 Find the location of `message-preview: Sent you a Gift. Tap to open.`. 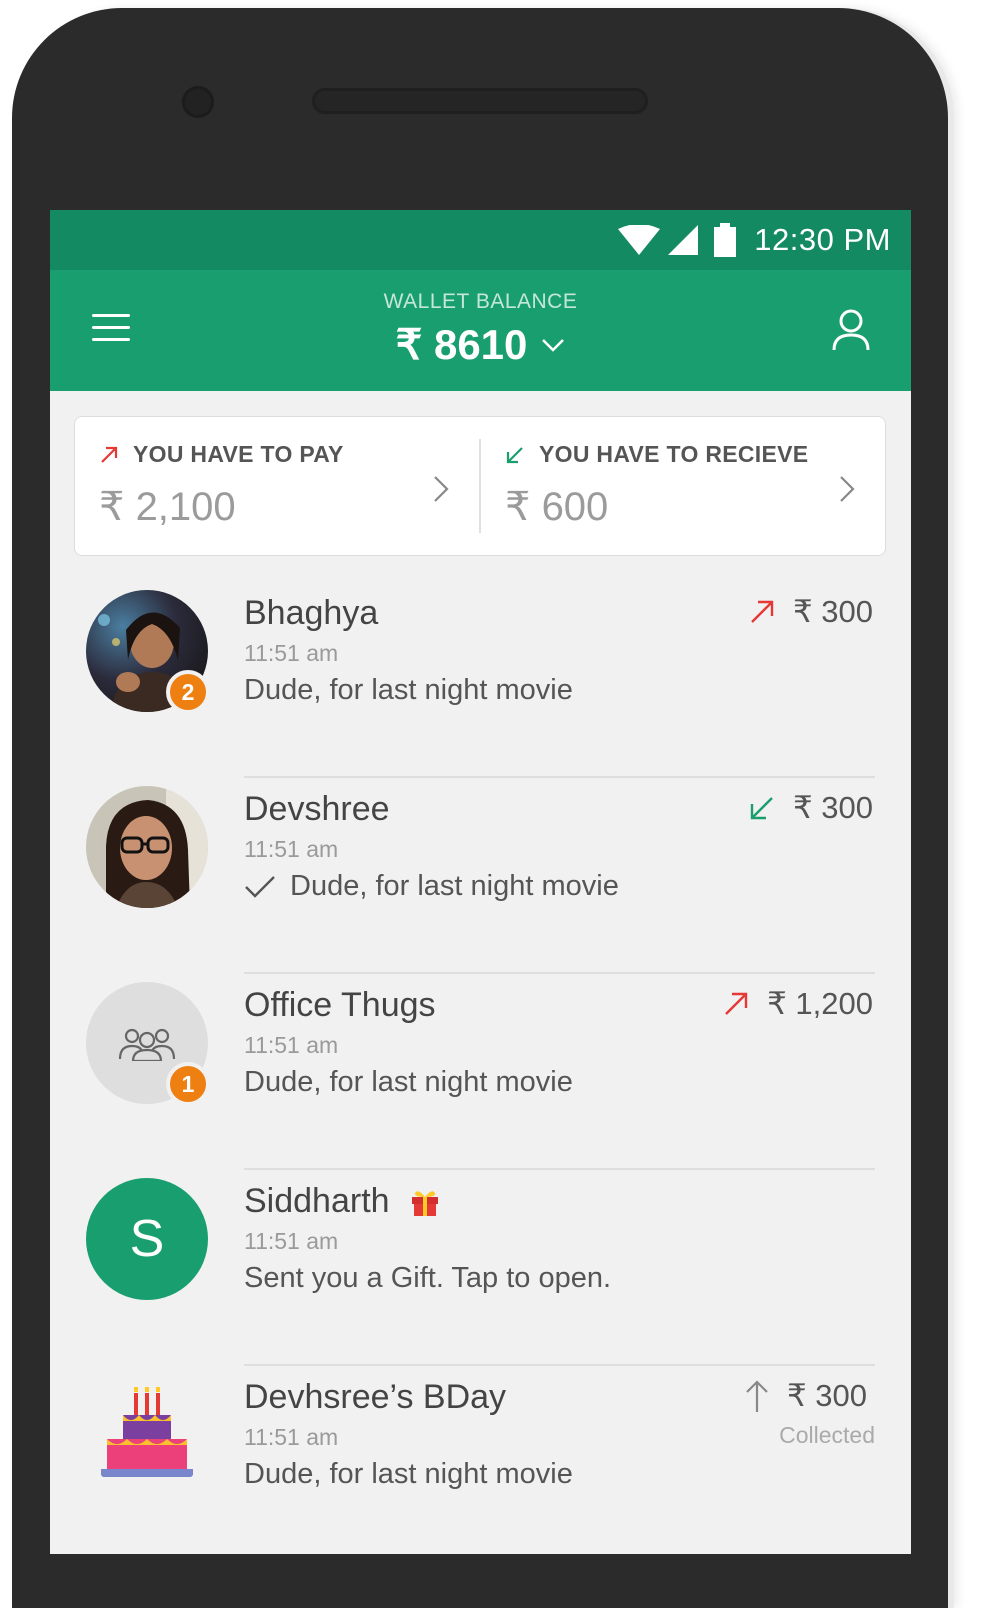

message-preview: Sent you a Gift. Tap to open. is located at coordinates (428, 1278).